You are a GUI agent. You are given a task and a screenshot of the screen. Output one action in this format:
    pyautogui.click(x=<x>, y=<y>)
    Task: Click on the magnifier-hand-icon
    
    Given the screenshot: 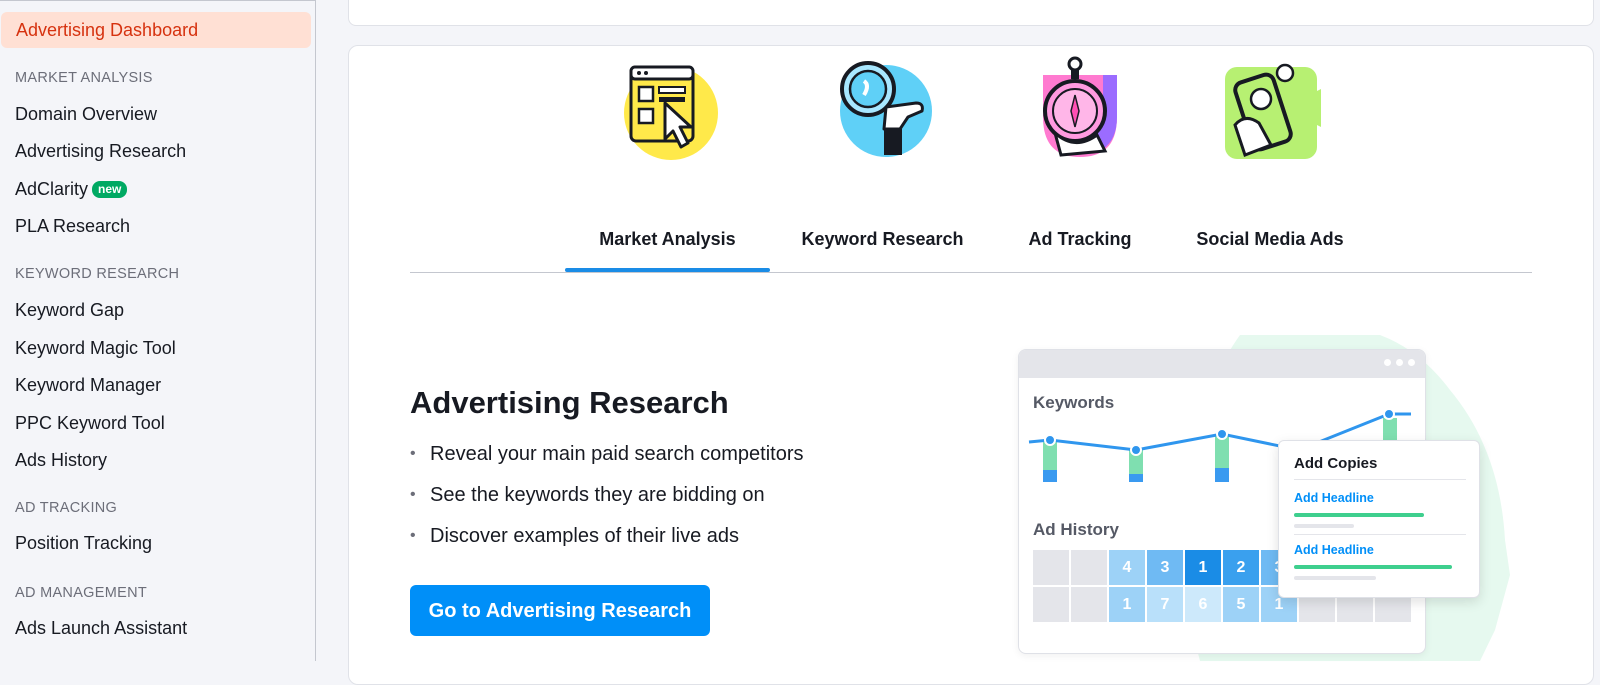 What is the action you would take?
    pyautogui.click(x=883, y=112)
    